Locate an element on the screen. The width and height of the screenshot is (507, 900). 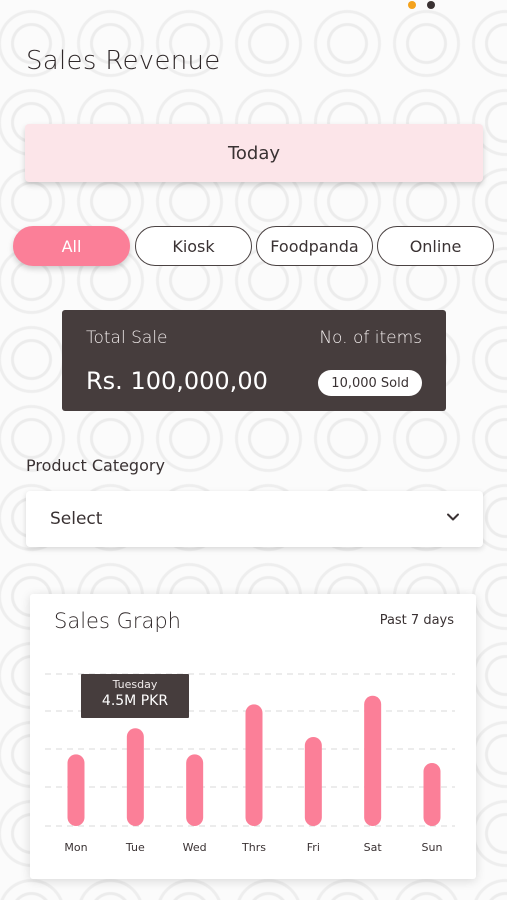
category-label: Product Category is located at coordinates (95, 465).